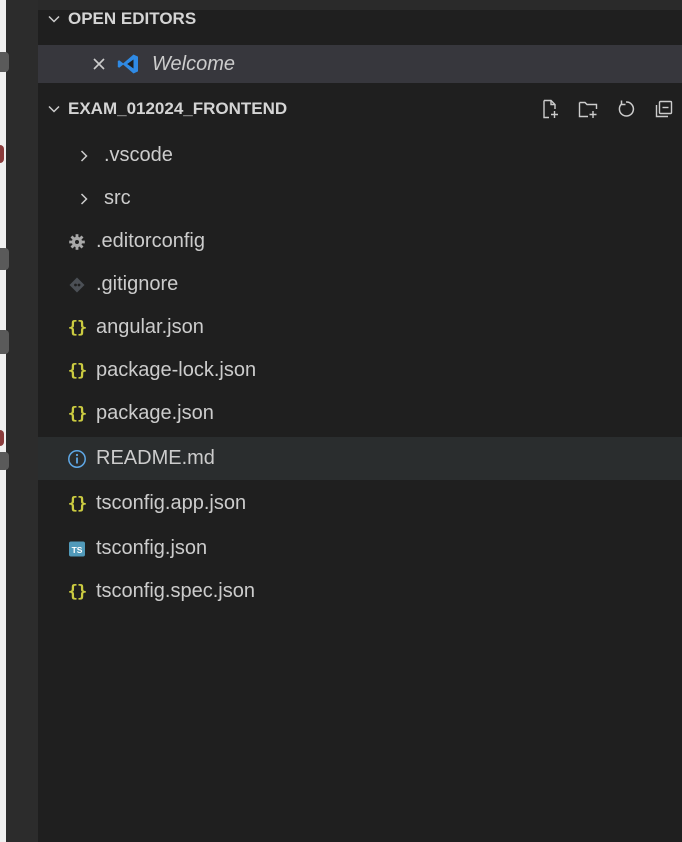 This screenshot has height=842, width=682. What do you see at coordinates (3, 421) in the screenshot?
I see `window-edge` at bounding box center [3, 421].